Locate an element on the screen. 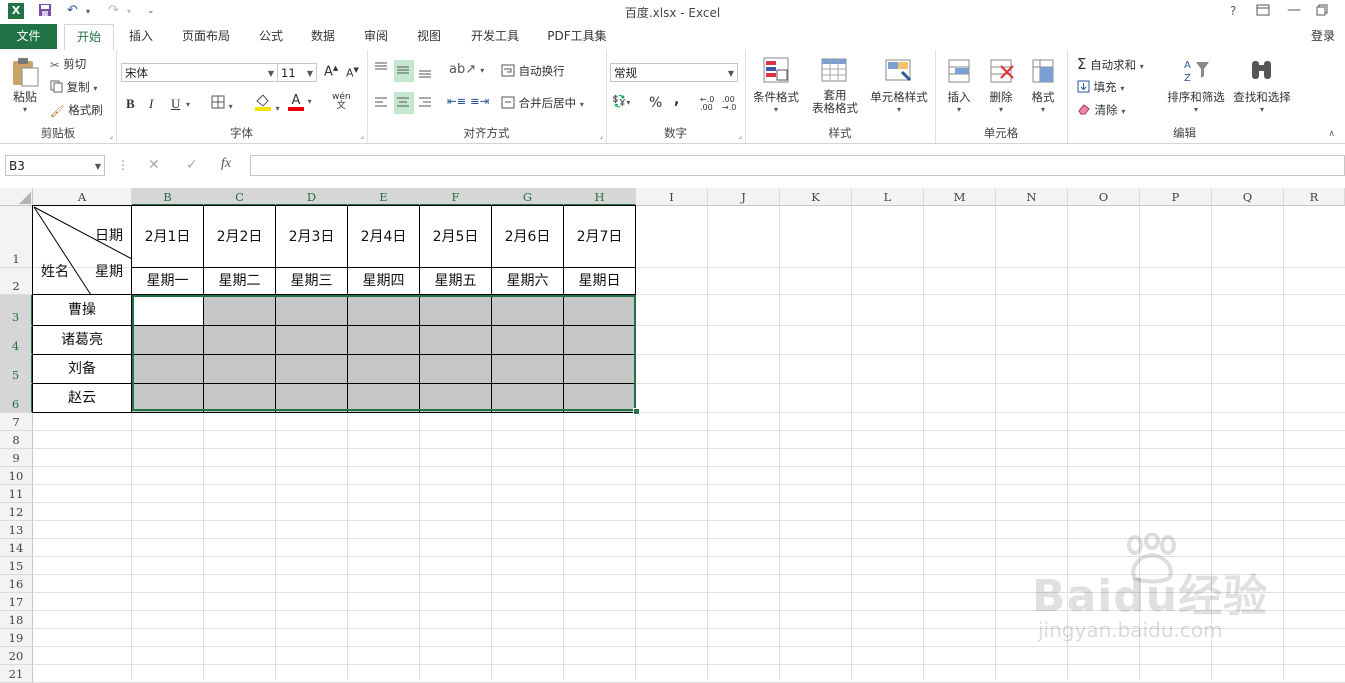 The height and width of the screenshot is (683, 1345). weekday-cell: 星期四 is located at coordinates (383, 281).